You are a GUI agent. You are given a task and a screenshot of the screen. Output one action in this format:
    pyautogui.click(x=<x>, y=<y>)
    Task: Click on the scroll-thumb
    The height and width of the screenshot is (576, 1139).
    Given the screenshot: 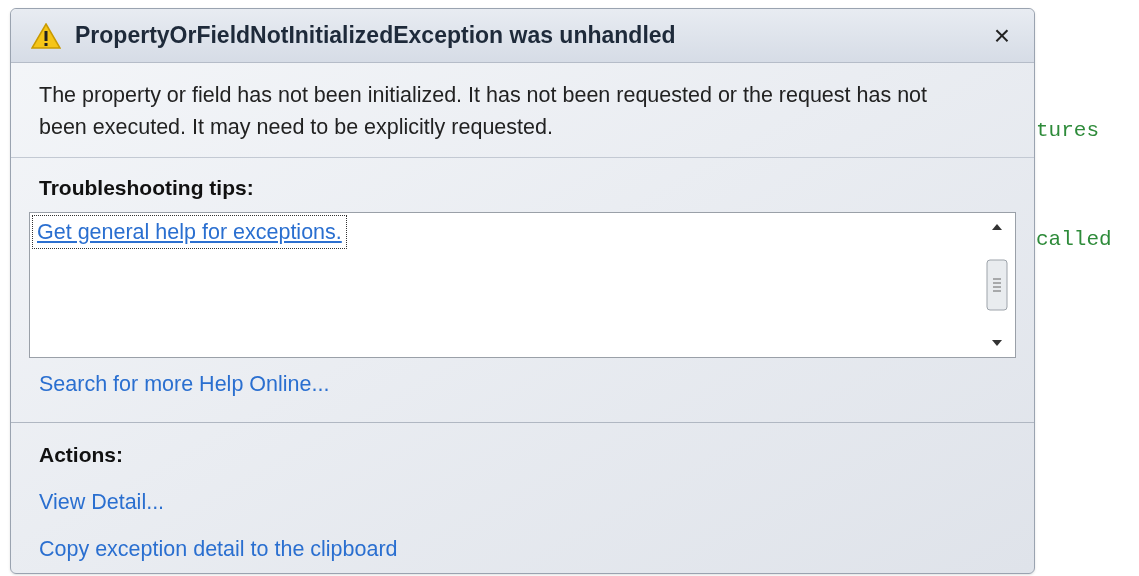 What is the action you would take?
    pyautogui.click(x=997, y=284)
    